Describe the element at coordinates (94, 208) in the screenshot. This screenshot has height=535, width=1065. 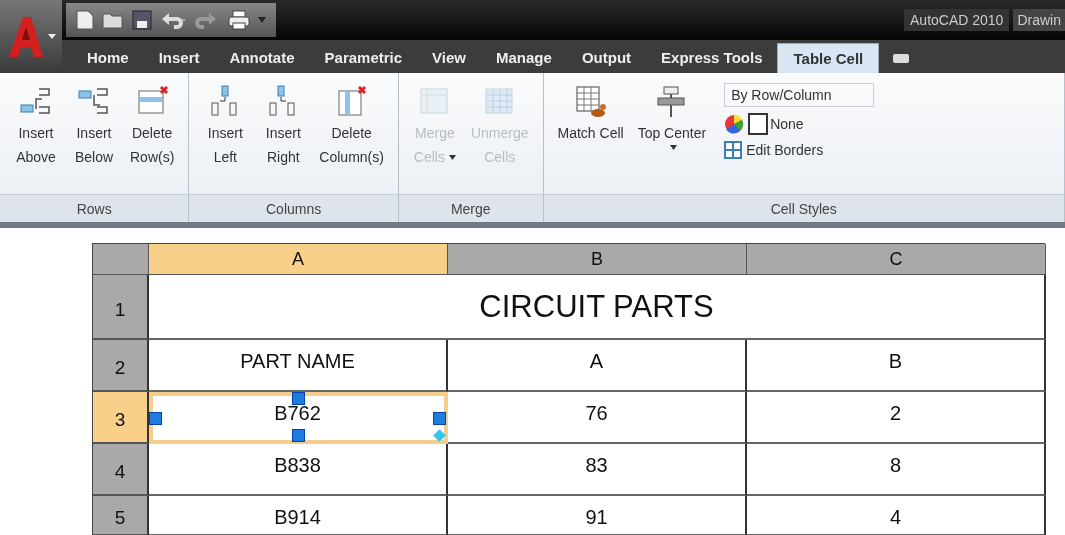
I see `panel-title: Rows` at that location.